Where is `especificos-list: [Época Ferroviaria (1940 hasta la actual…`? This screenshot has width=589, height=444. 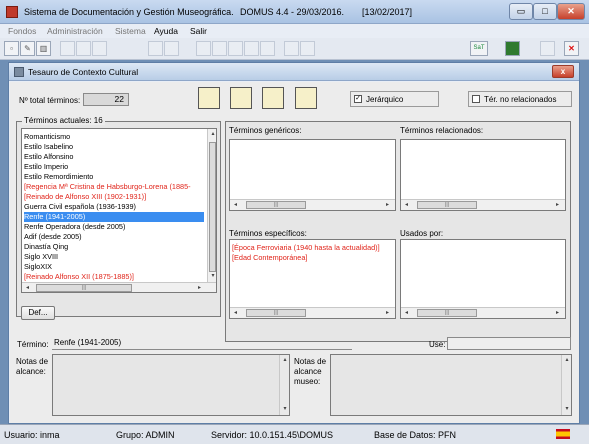
especificos-list: [Época Ferroviaria (1940 hasta la actual… is located at coordinates (312, 279).